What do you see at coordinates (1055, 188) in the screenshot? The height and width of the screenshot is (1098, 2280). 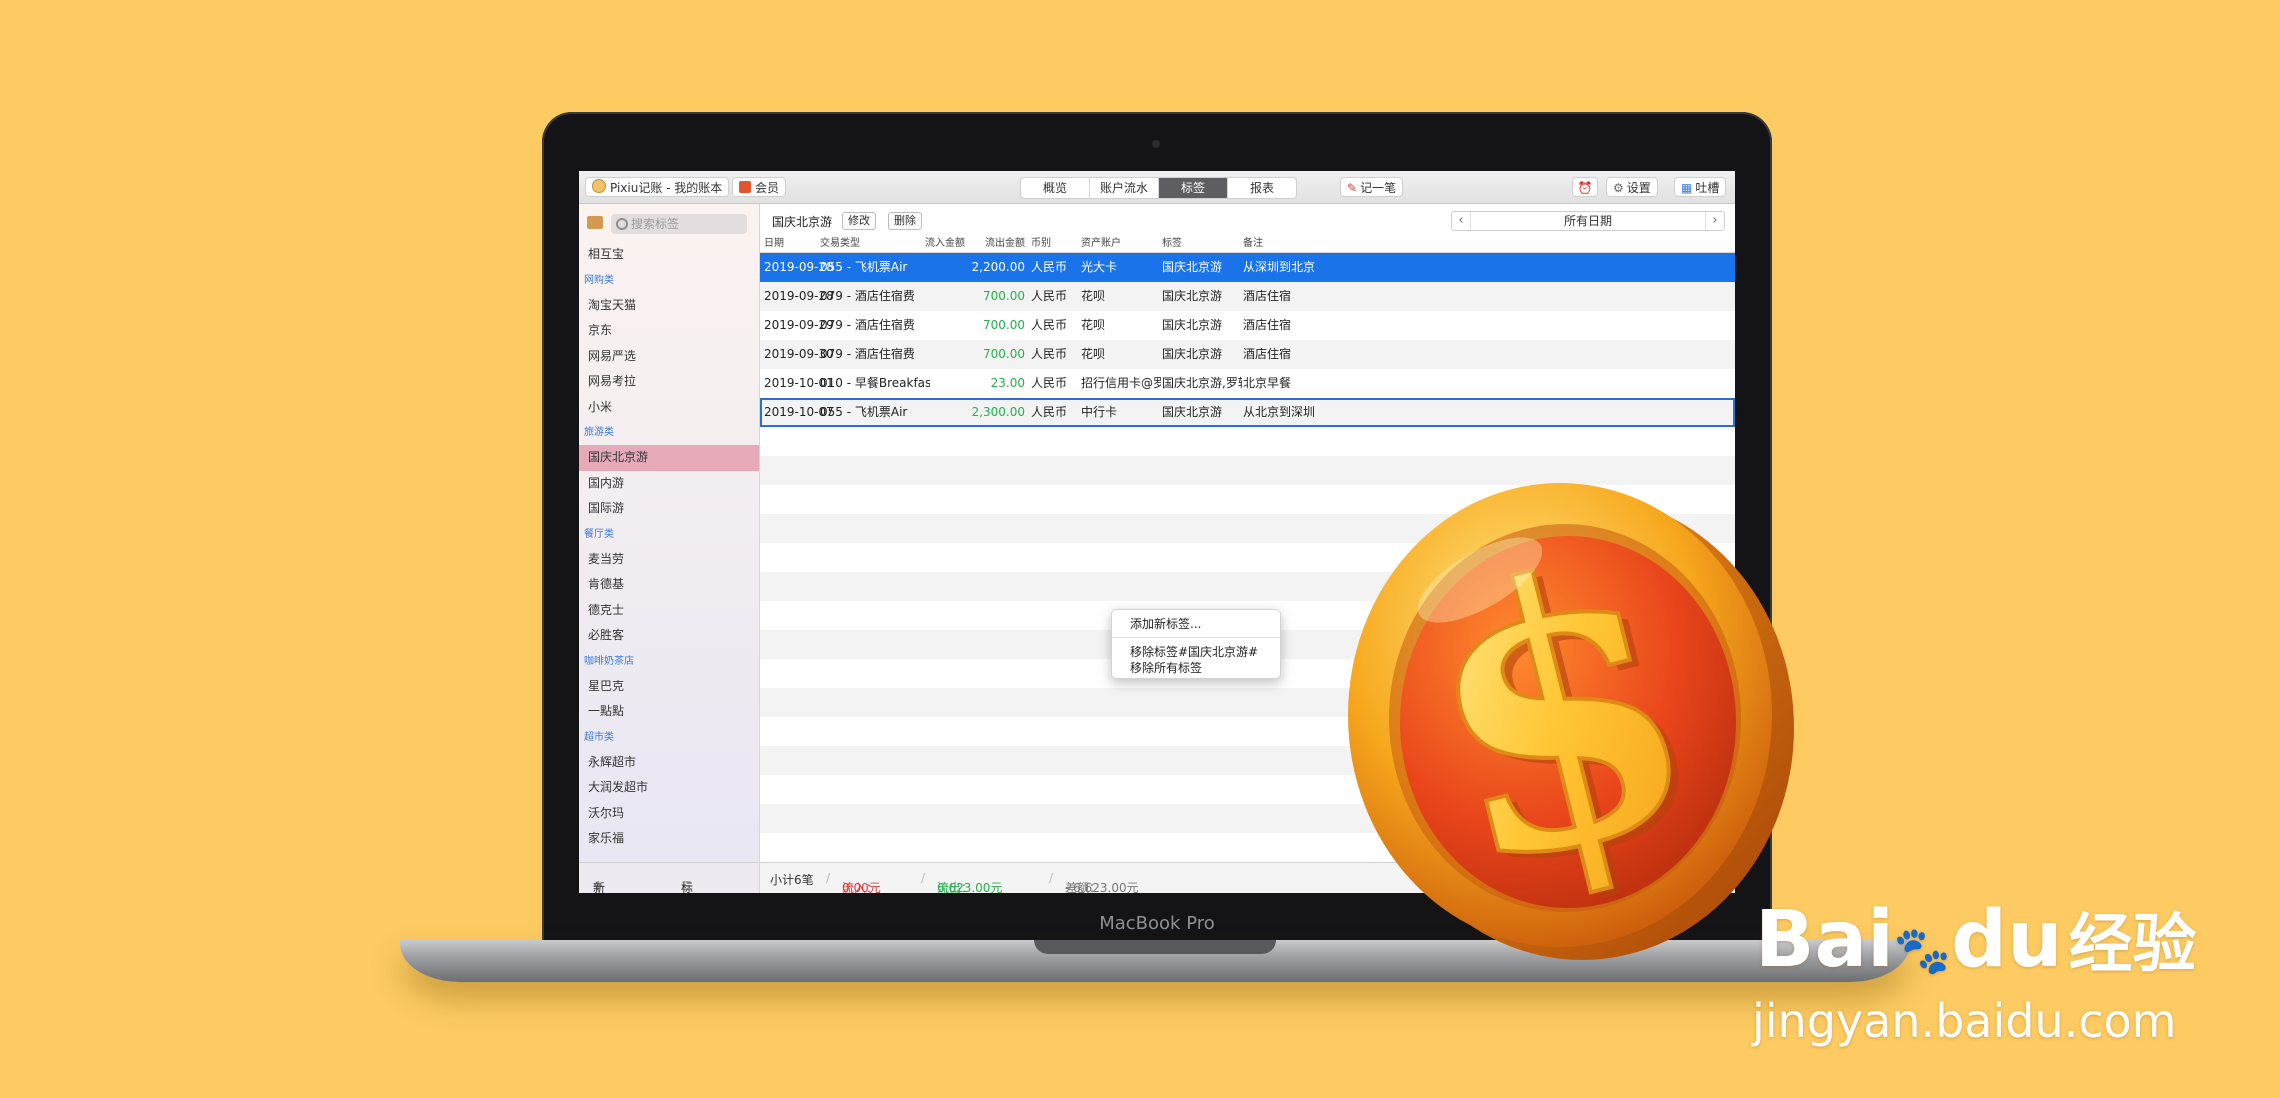 I see `tab-overview: 概览` at bounding box center [1055, 188].